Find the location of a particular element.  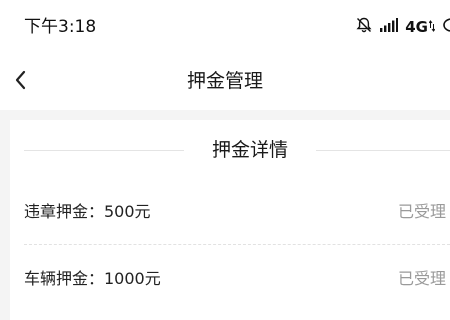

section-divider-right is located at coordinates (383, 150).